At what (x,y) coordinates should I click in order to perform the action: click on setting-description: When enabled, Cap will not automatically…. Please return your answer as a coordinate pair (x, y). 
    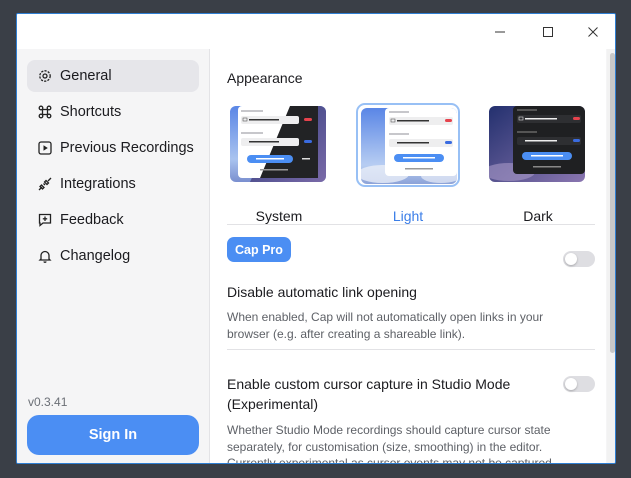
    Looking at the image, I should click on (385, 325).